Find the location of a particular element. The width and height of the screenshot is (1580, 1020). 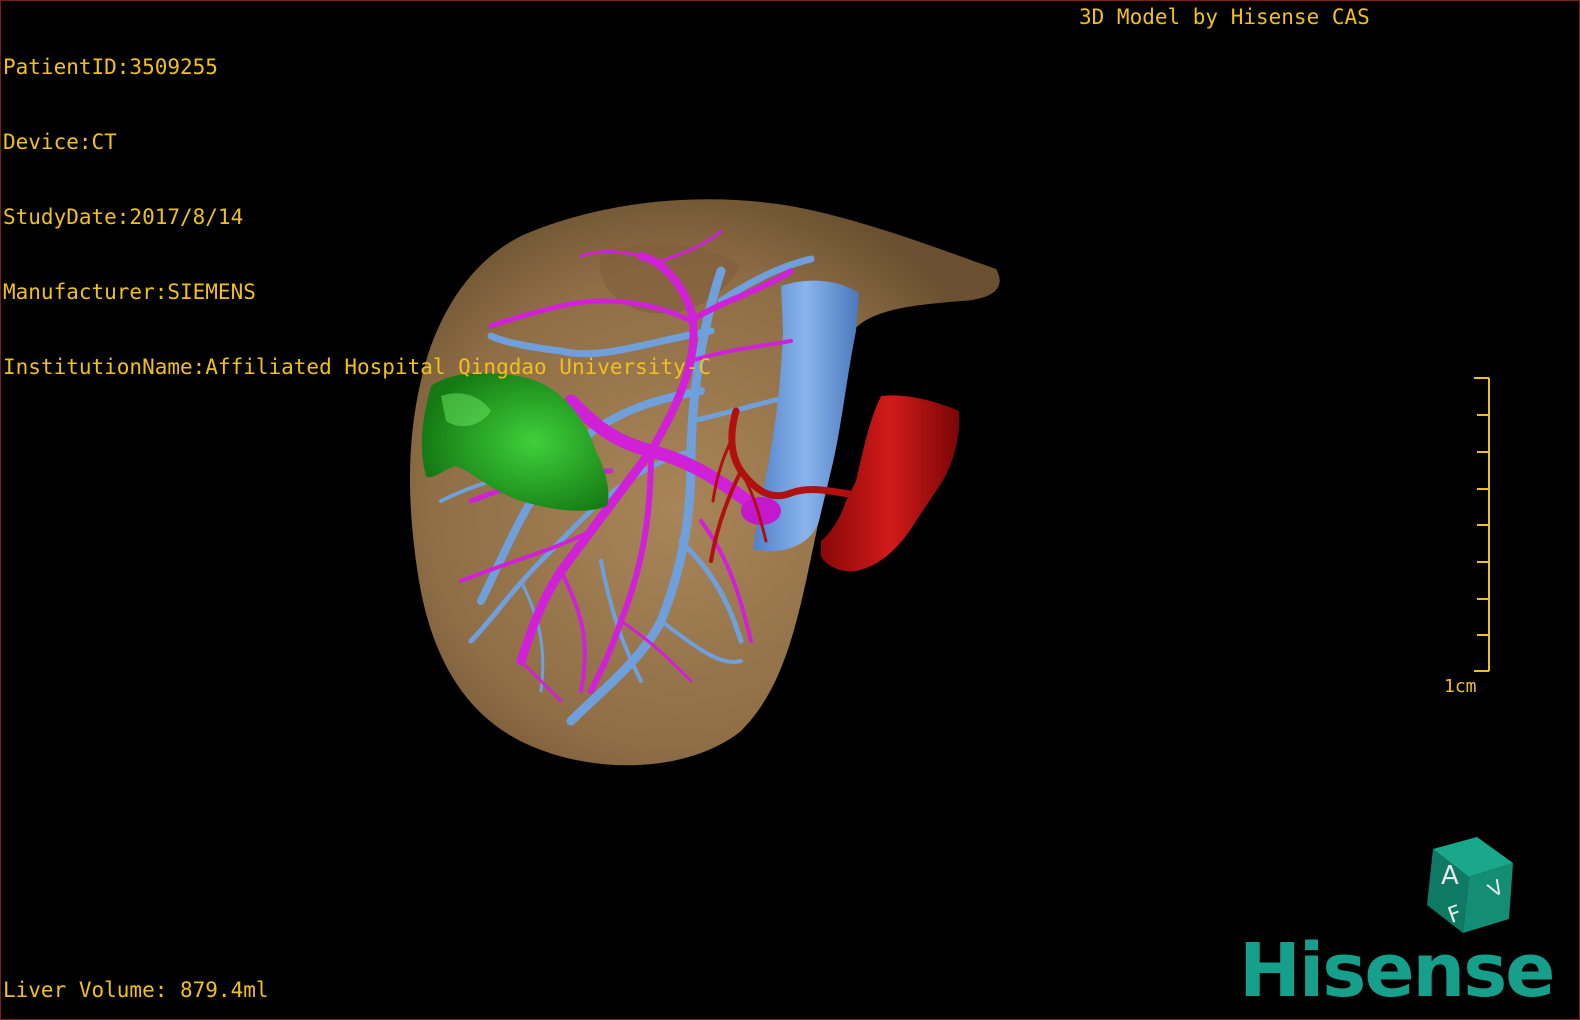

cube-label-a: A is located at coordinates (1450, 876).